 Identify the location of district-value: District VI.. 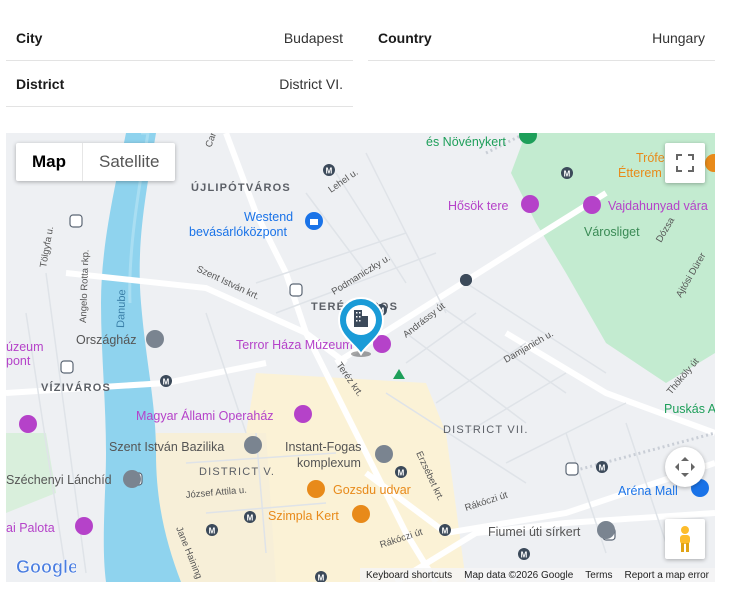
(311, 83).